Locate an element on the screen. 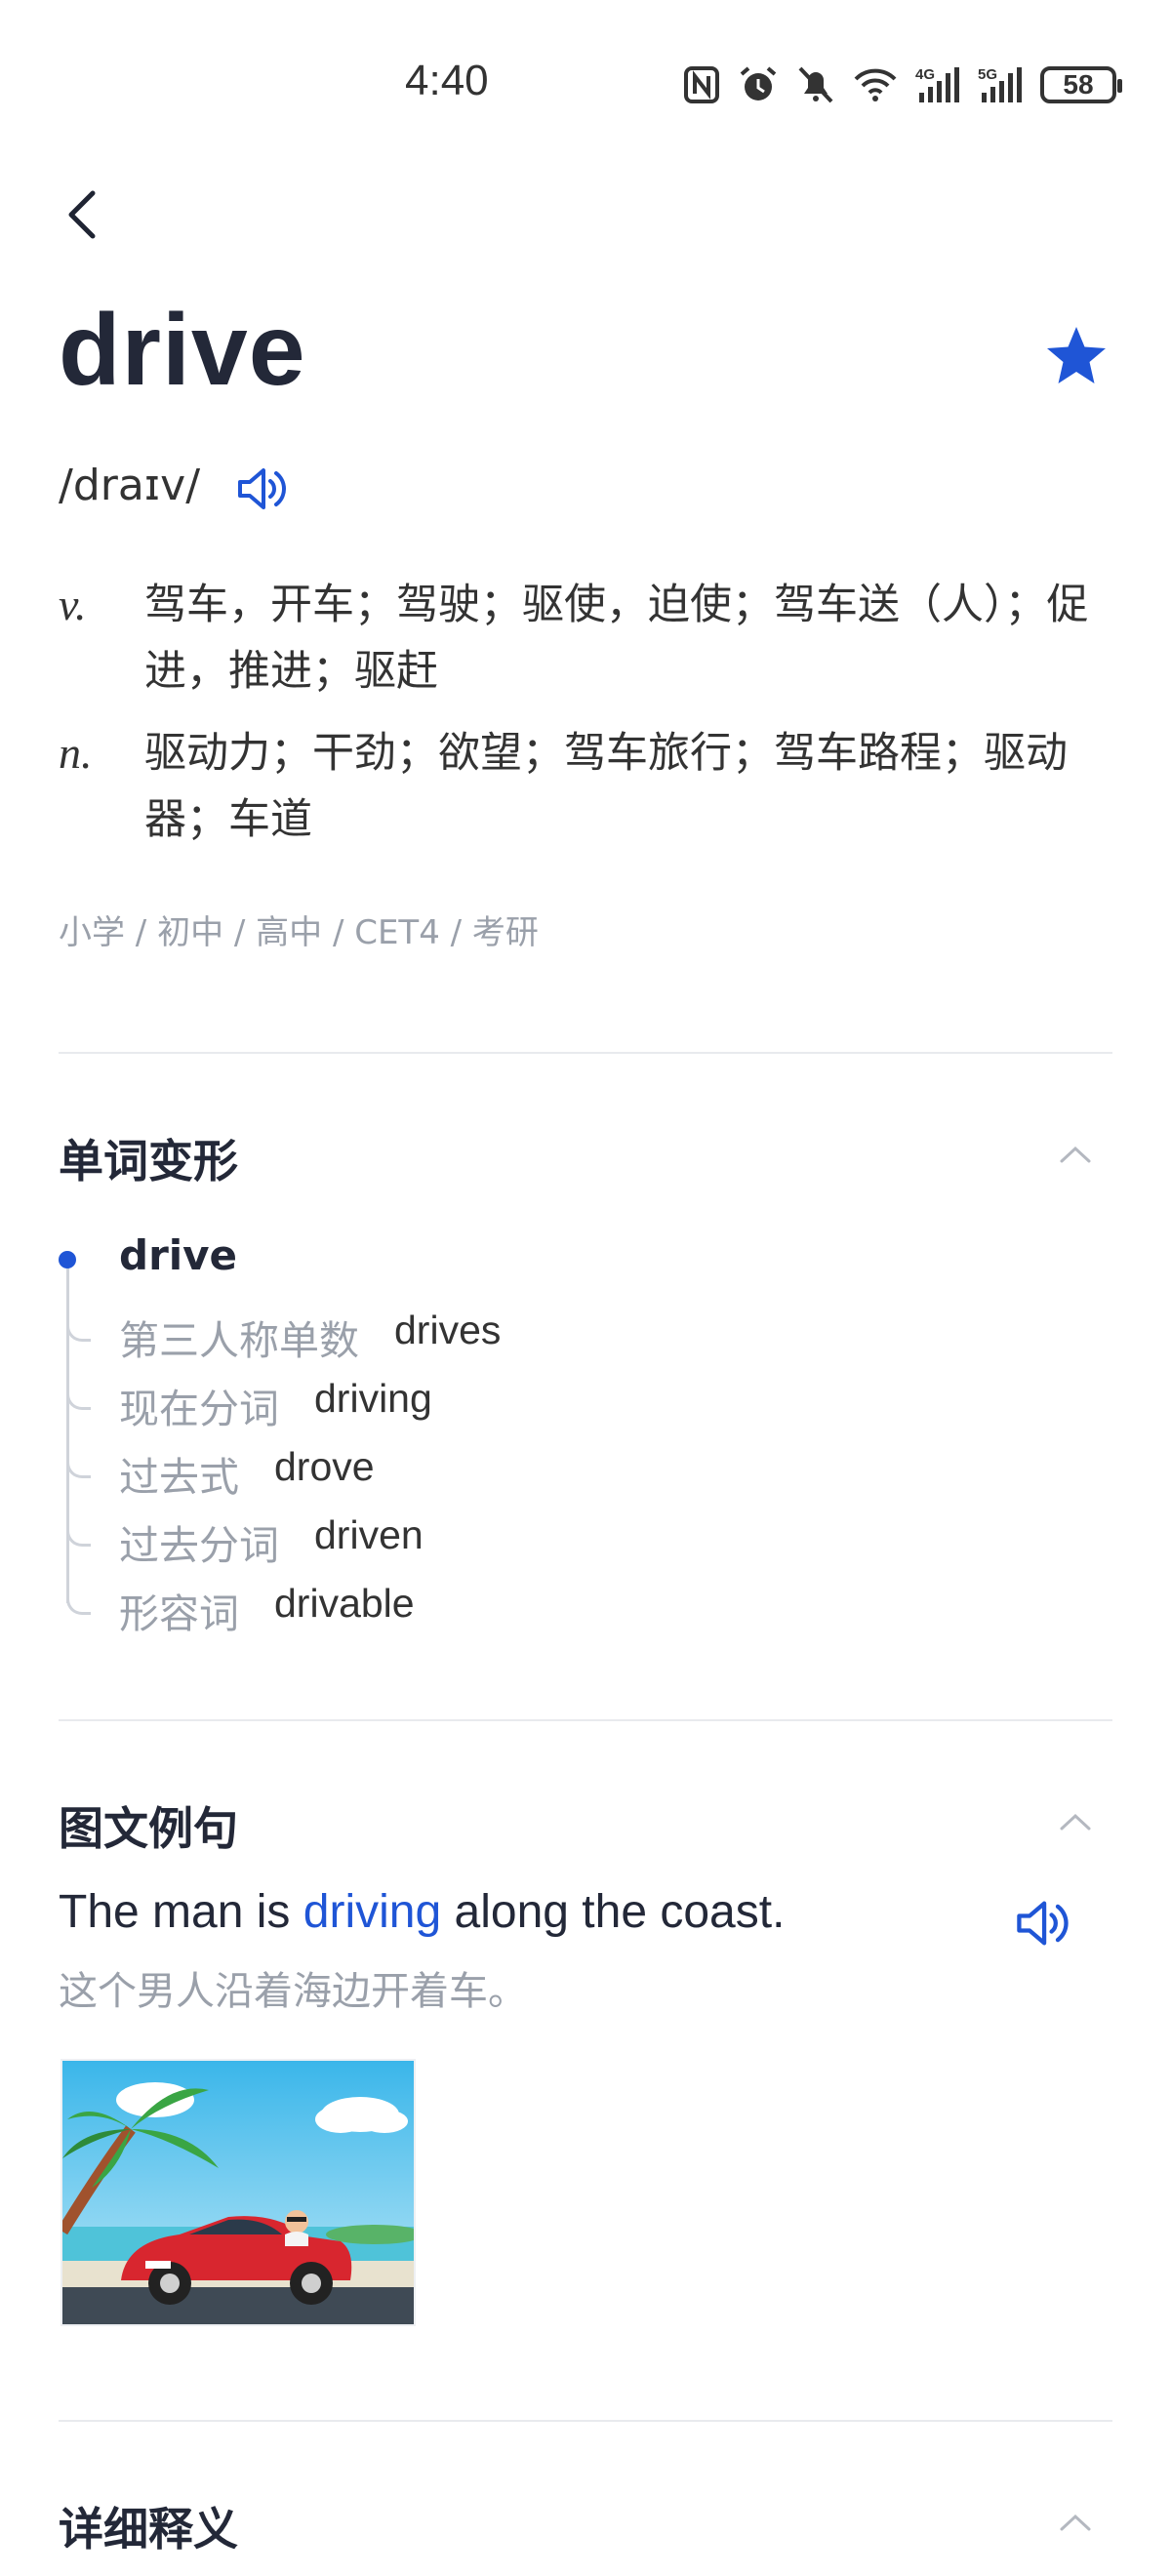 This screenshot has width=1171, height=2576. definition-text: 驾车，开车；驾驶；驱使，迫使；驾车送（人）；促进，推进；驱赶 is located at coordinates (616, 638).